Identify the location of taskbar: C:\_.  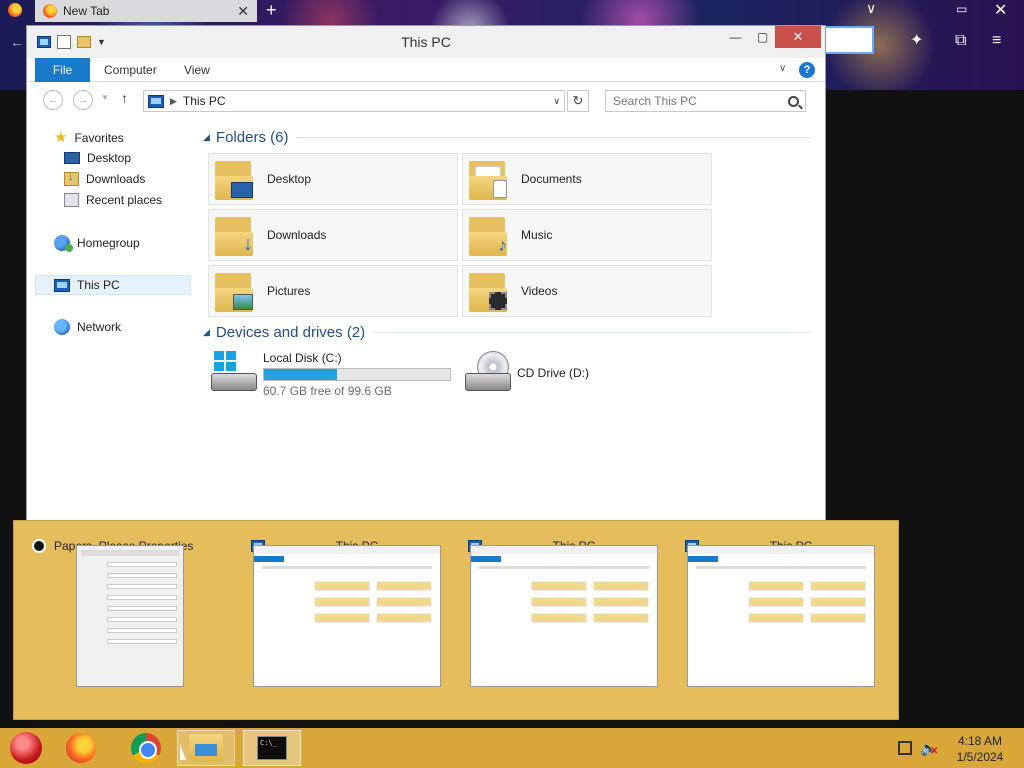
(512, 748).